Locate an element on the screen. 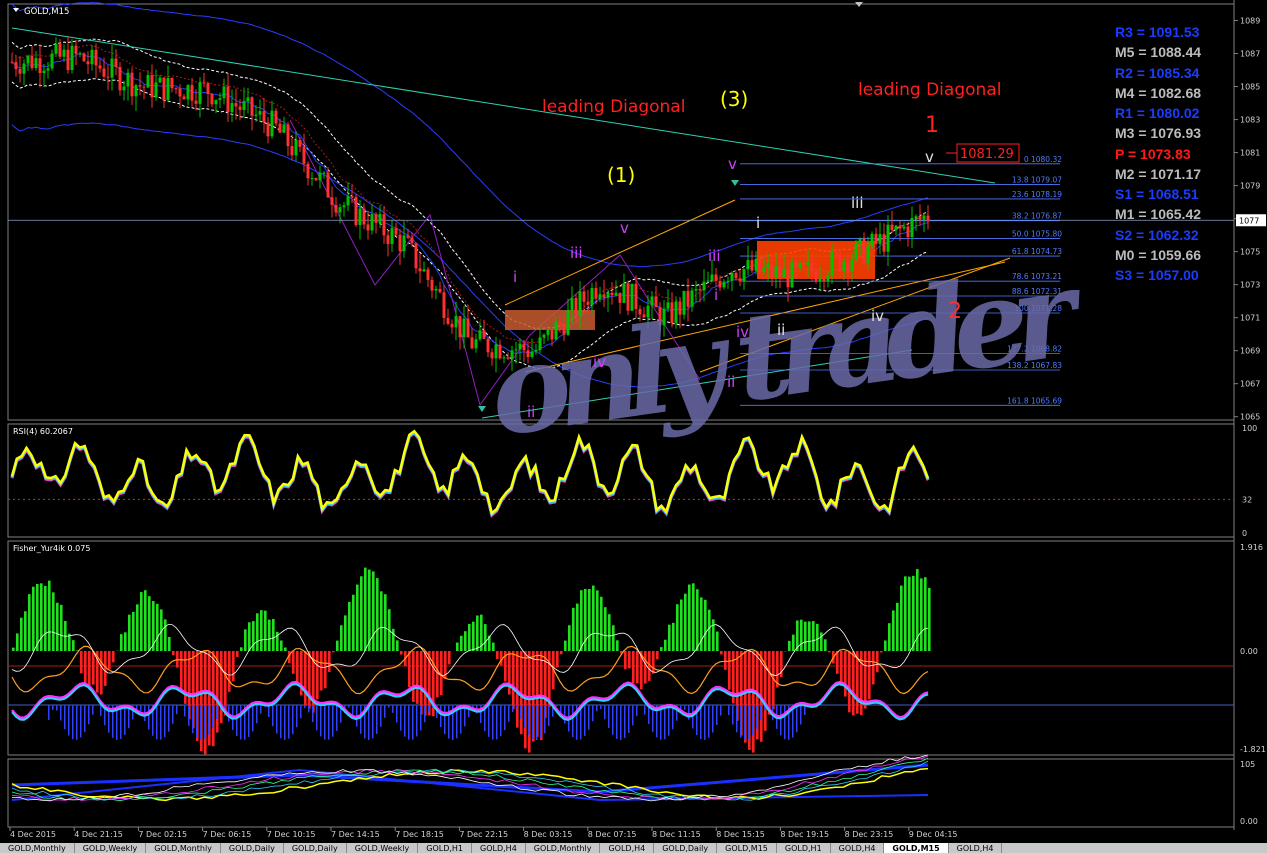  pivot-level: M0 = 1059.66 is located at coordinates (1158, 254).